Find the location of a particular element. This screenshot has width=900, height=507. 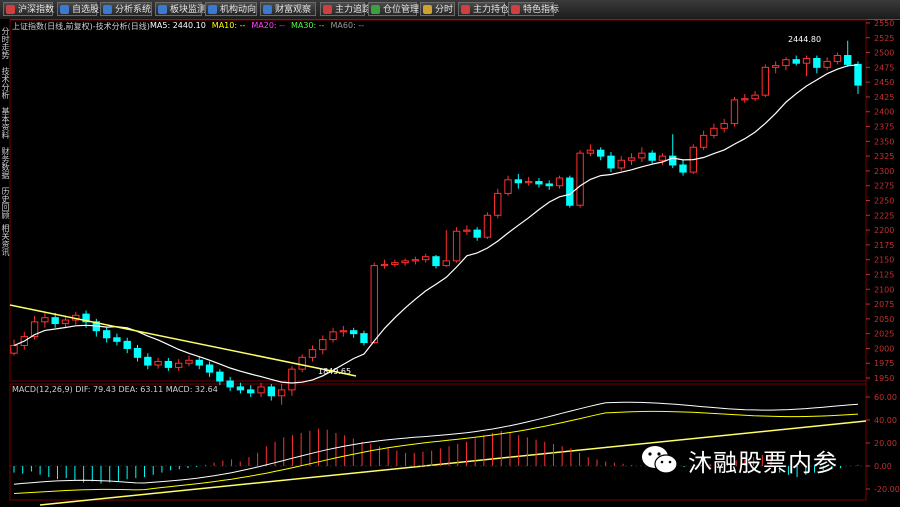

y-axis-tick-label: 2425 is located at coordinates (884, 97).